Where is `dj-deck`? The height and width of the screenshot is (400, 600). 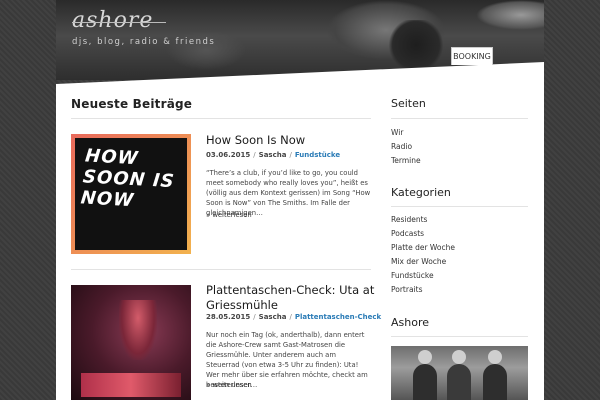 dj-deck is located at coordinates (131, 385).